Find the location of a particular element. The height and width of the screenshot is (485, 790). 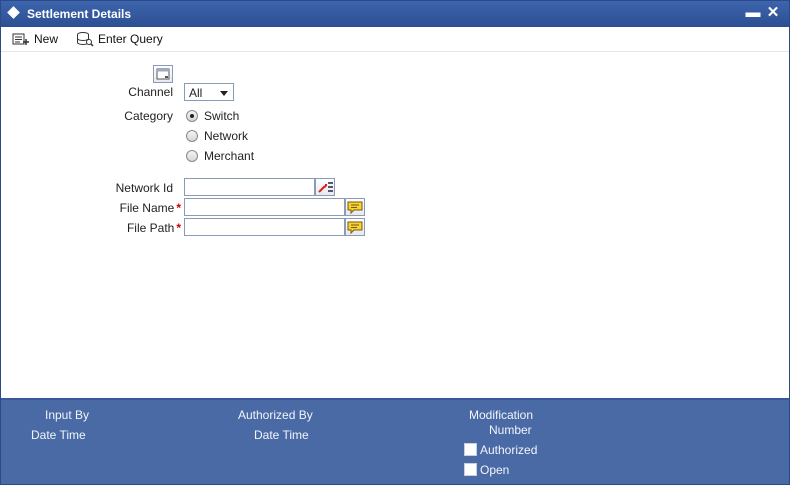

file-name-input is located at coordinates (264, 207).